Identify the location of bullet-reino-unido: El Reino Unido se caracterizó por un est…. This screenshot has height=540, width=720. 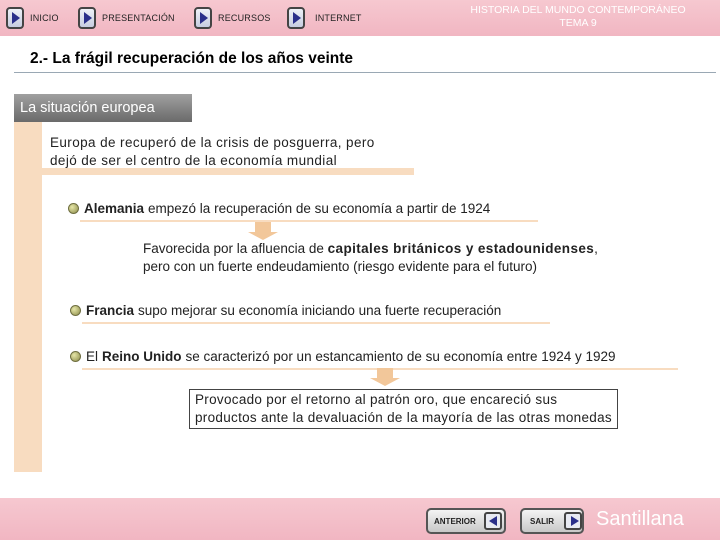
(343, 356).